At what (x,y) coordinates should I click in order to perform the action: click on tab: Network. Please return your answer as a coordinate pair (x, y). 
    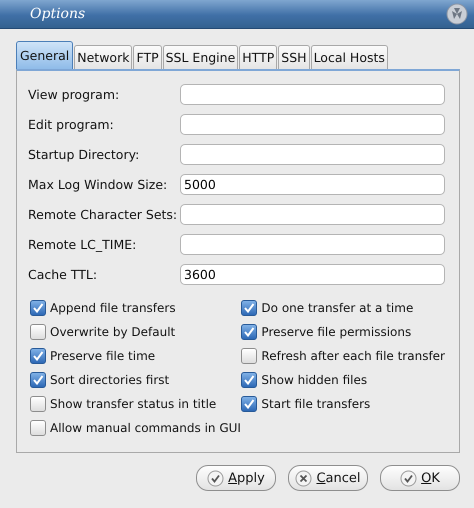
    Looking at the image, I should click on (103, 57).